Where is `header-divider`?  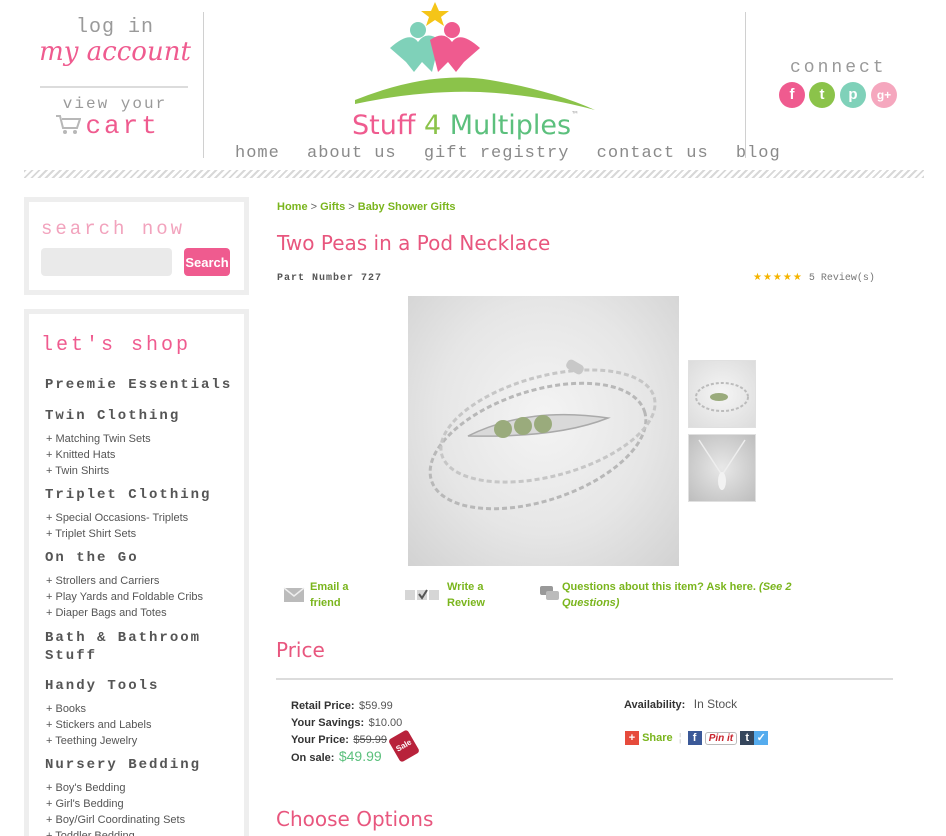
header-divider is located at coordinates (114, 87).